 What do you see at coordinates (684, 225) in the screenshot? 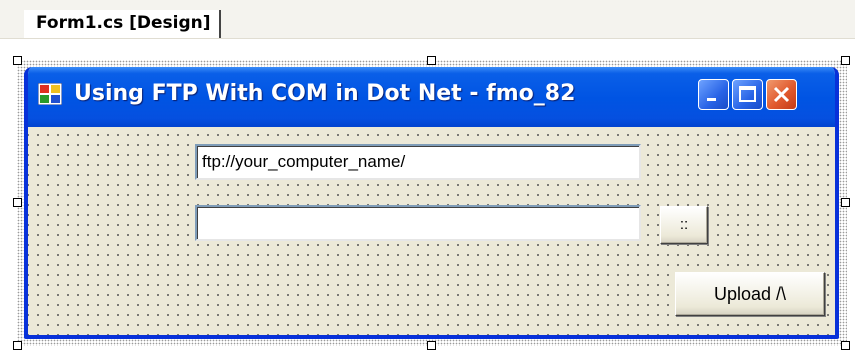
I see `browse-button: ::` at bounding box center [684, 225].